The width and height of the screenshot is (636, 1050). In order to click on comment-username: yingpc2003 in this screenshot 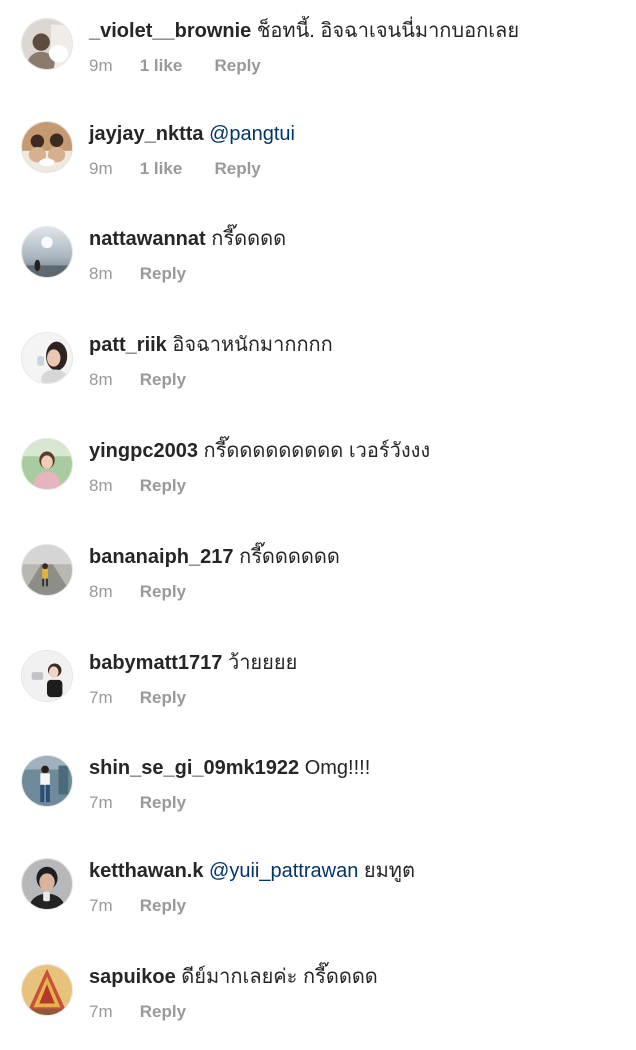, I will do `click(143, 451)`.